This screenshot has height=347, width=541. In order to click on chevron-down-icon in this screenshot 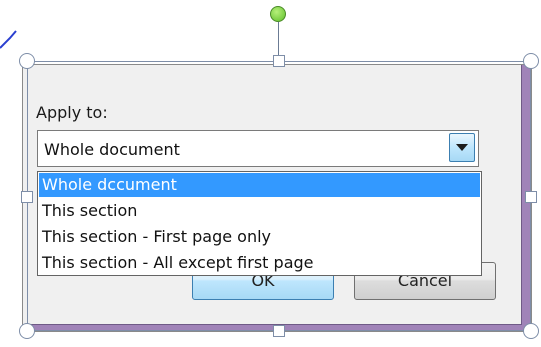, I will do `click(462, 147)`.